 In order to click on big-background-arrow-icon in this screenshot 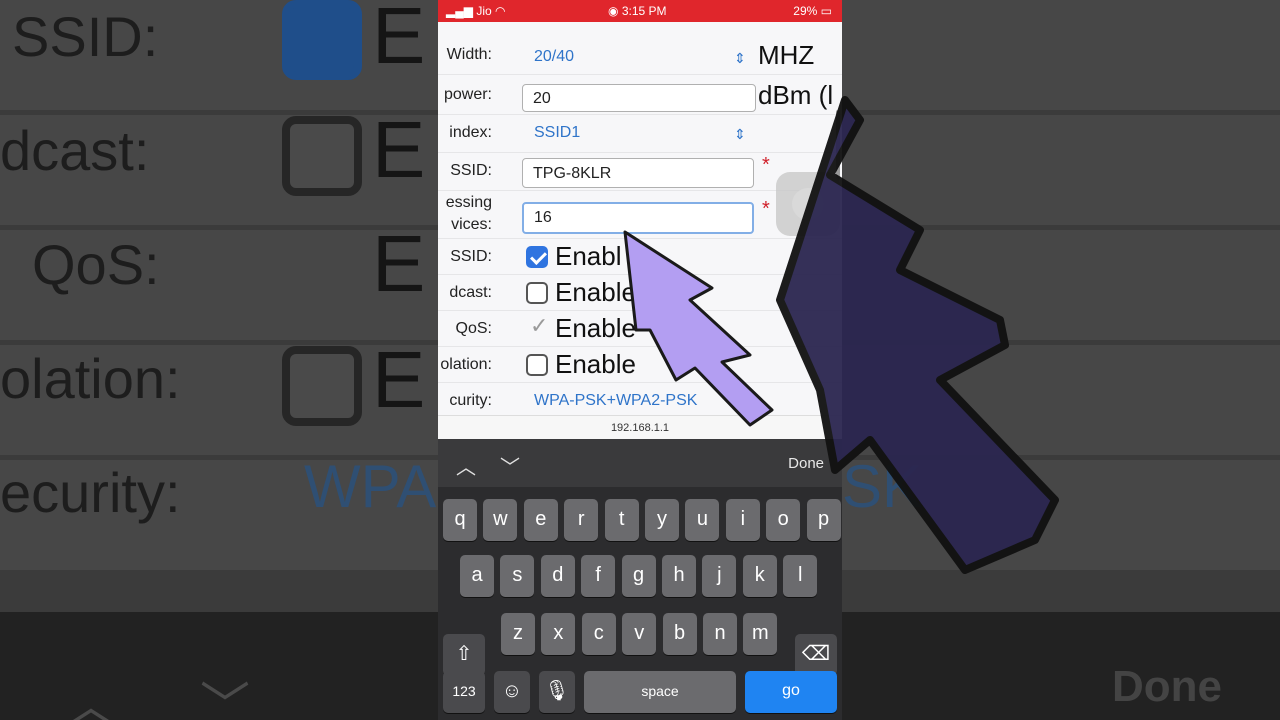, I will do `click(917, 335)`.